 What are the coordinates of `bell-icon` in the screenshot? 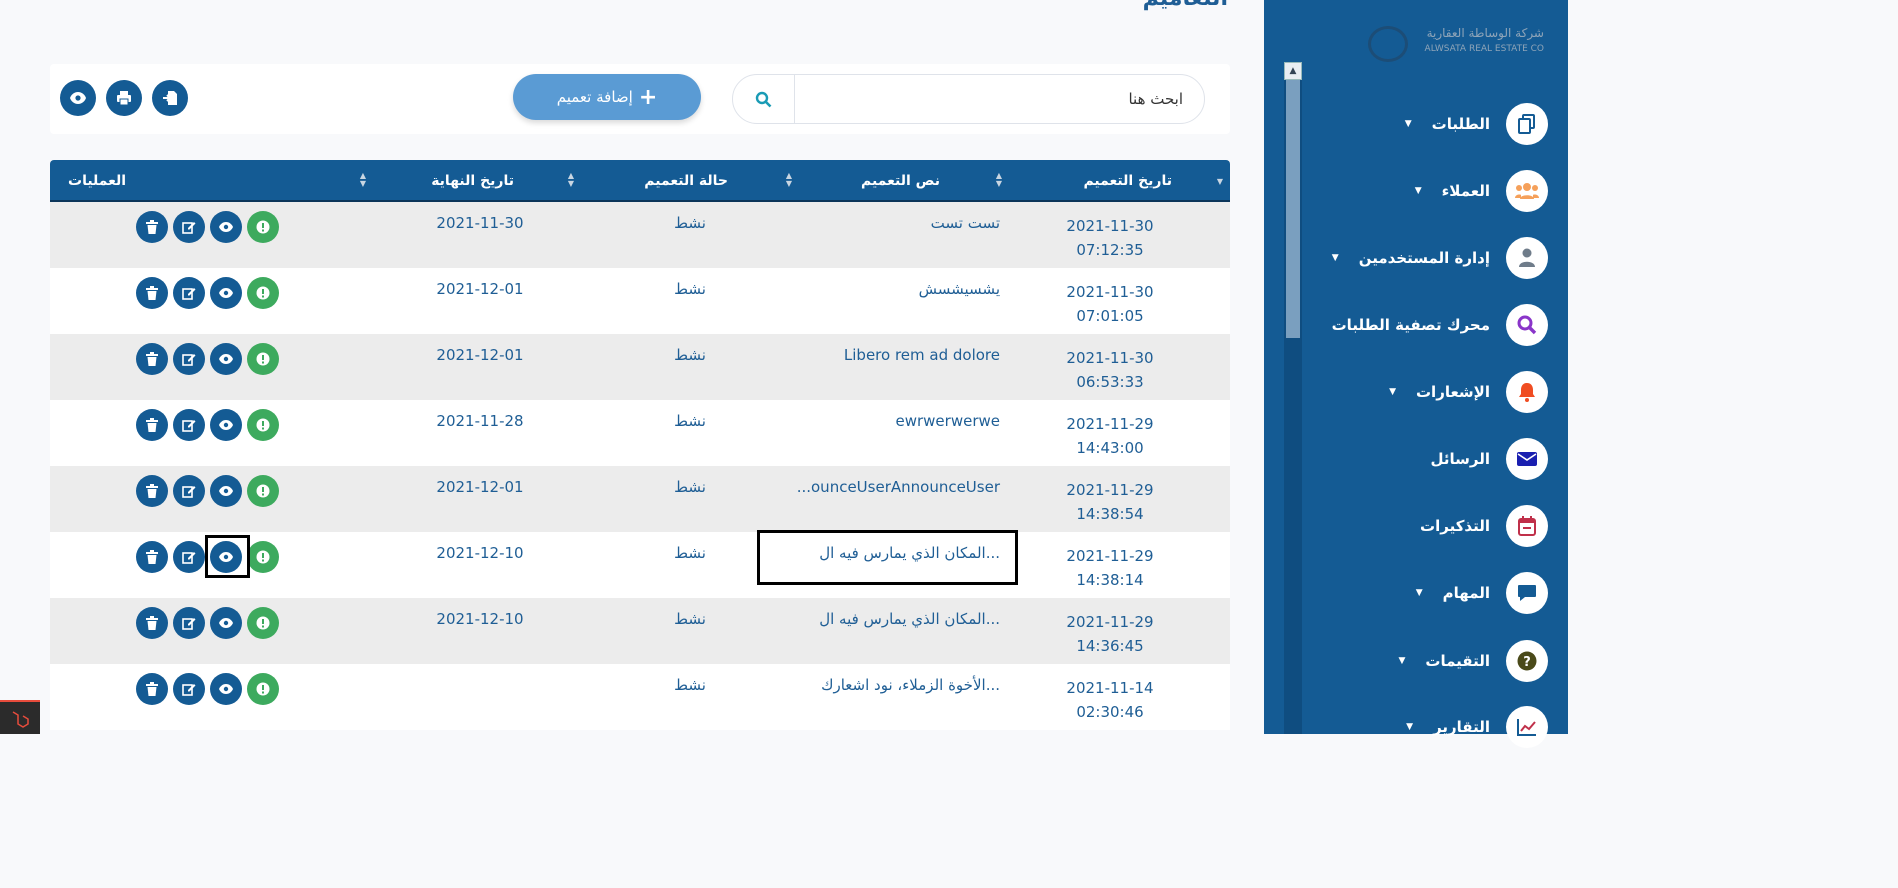 It's located at (1527, 392).